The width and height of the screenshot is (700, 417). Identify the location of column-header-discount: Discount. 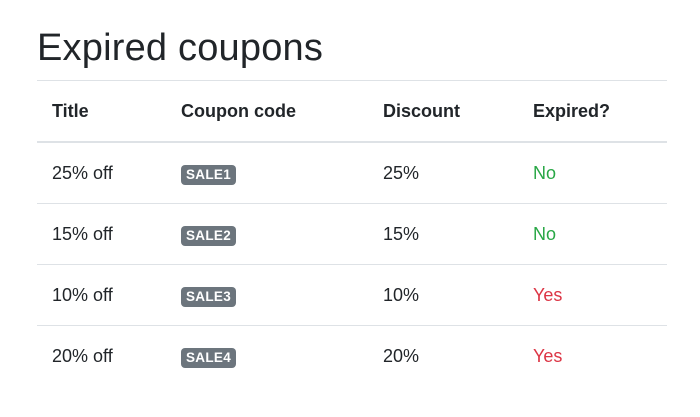
(443, 111).